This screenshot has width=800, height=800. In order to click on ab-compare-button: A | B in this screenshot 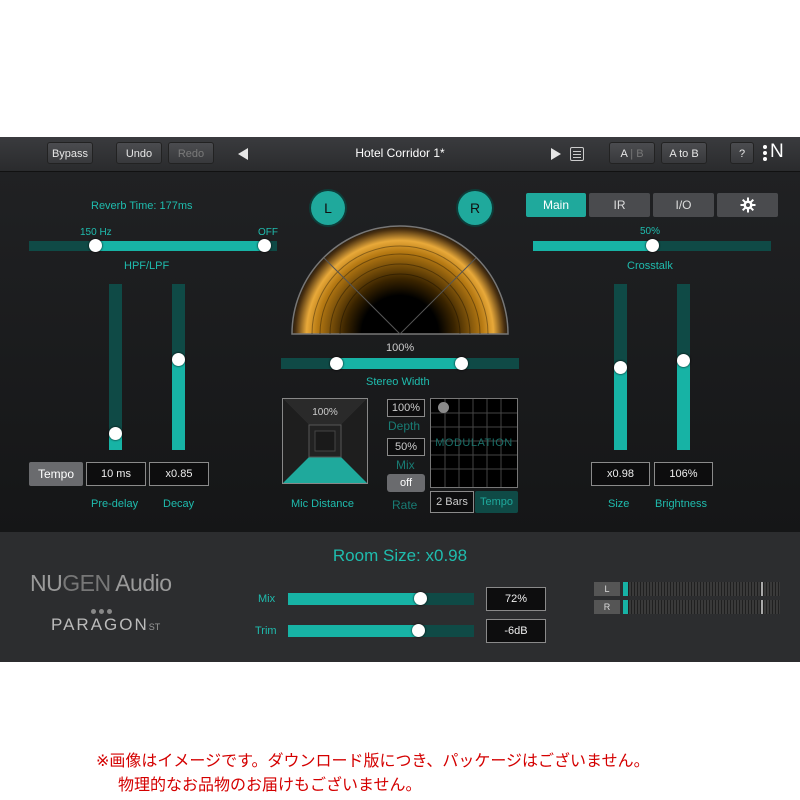, I will do `click(632, 153)`.